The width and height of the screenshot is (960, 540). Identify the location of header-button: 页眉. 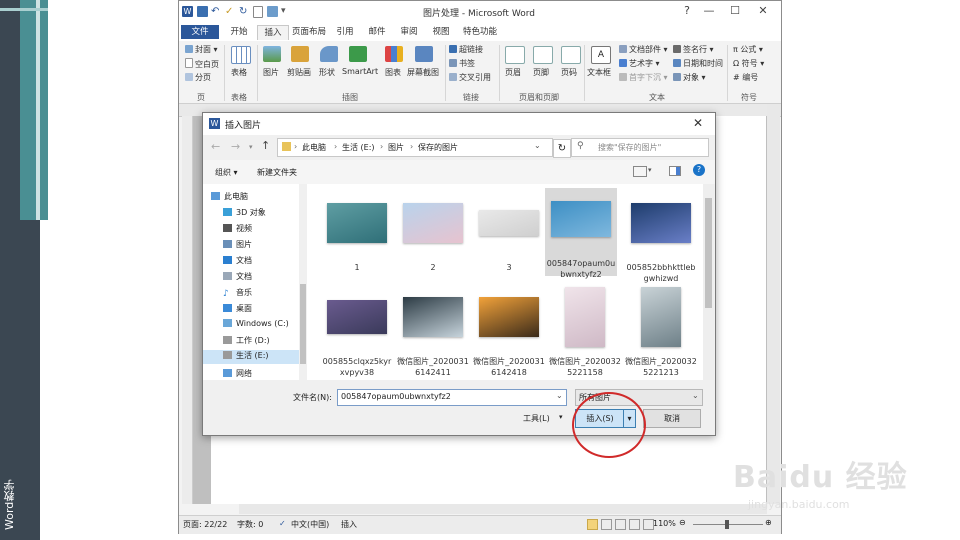
(513, 72).